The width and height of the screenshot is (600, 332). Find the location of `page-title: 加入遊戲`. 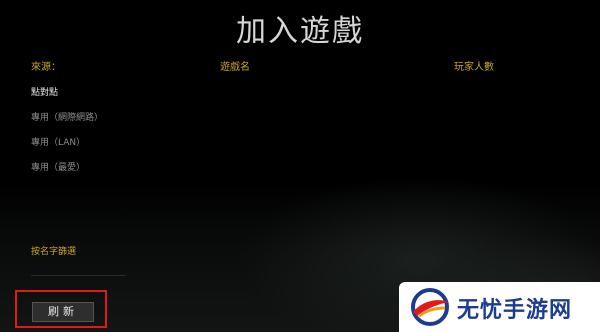

page-title: 加入遊戲 is located at coordinates (300, 31).